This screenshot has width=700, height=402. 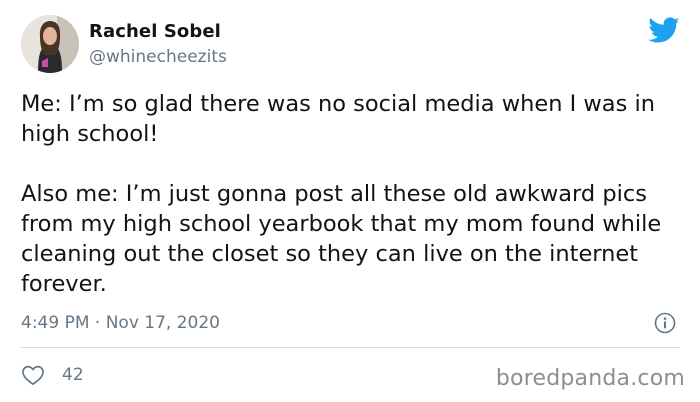 What do you see at coordinates (155, 31) in the screenshot?
I see `author-display-name: Rachel Sobel` at bounding box center [155, 31].